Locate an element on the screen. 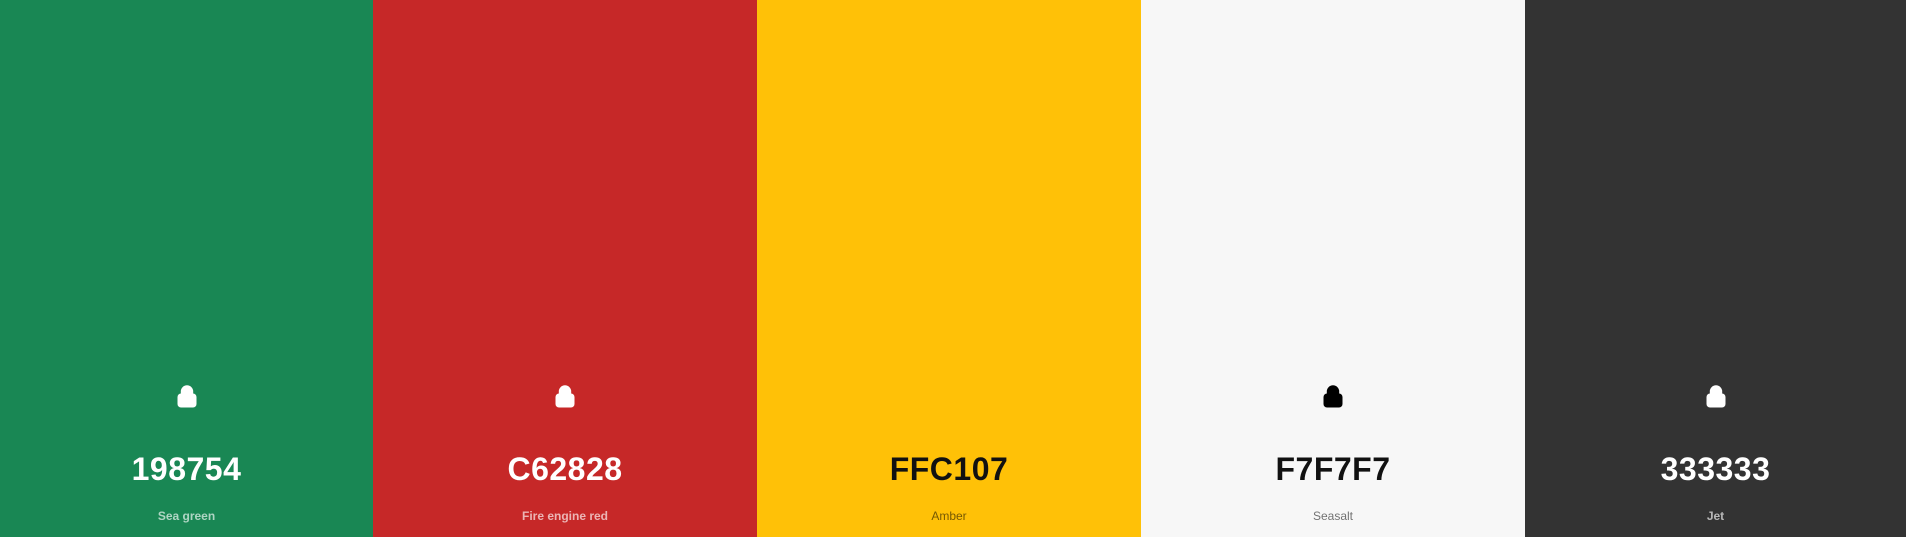  hex-code: 198754 is located at coordinates (186, 469).